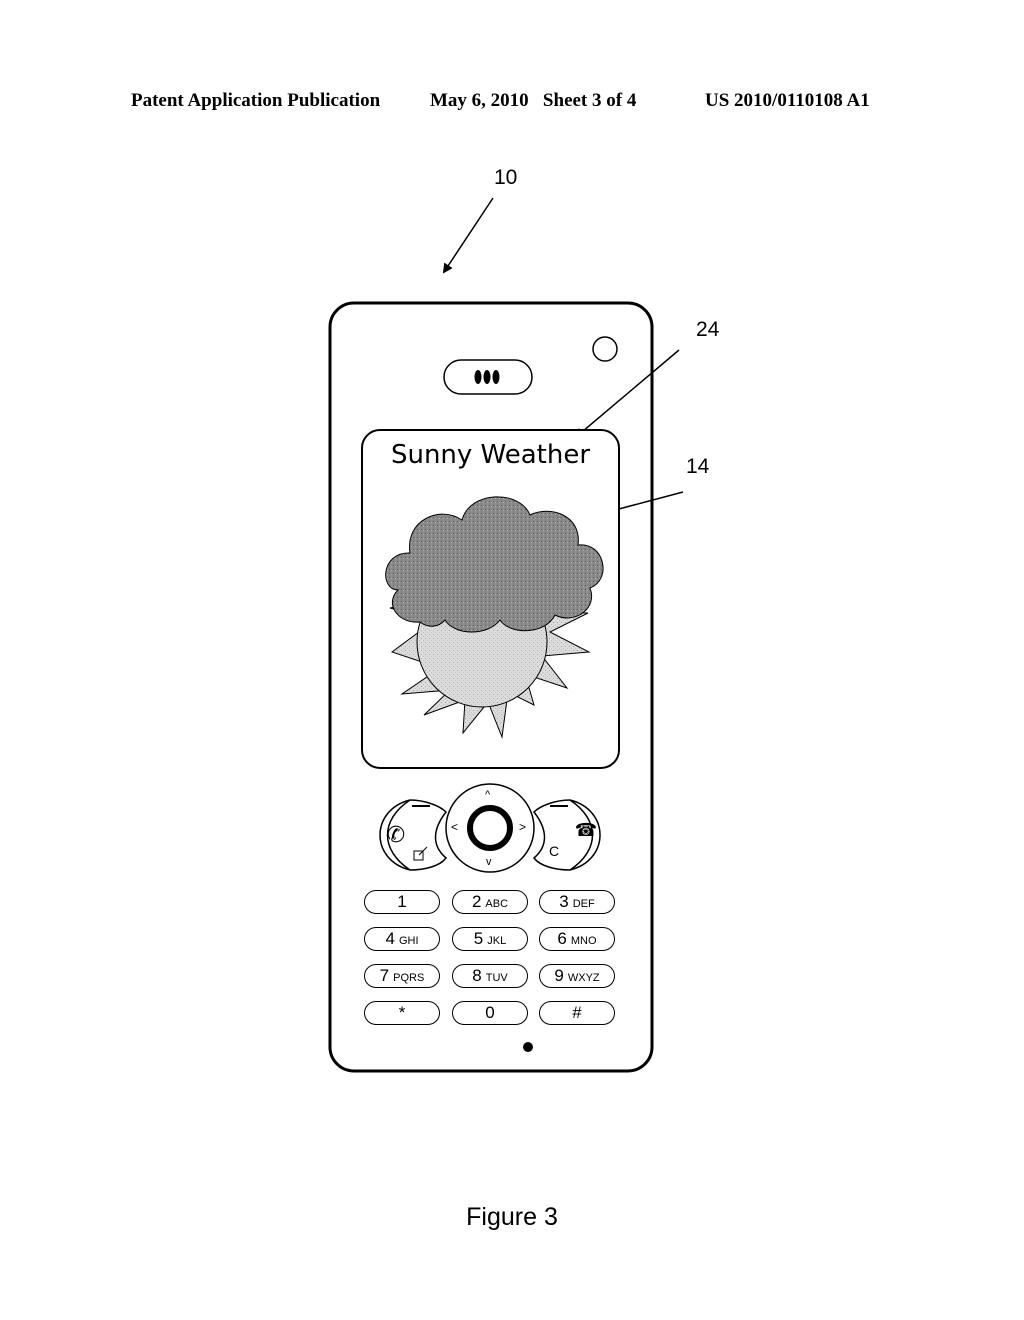 This screenshot has height=1320, width=1024. What do you see at coordinates (564, 901) in the screenshot?
I see `key-digit: 3` at bounding box center [564, 901].